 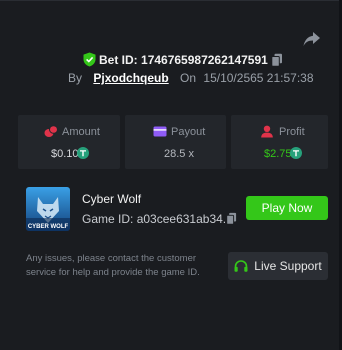 What do you see at coordinates (292, 132) in the screenshot?
I see `profit-label: Profit` at bounding box center [292, 132].